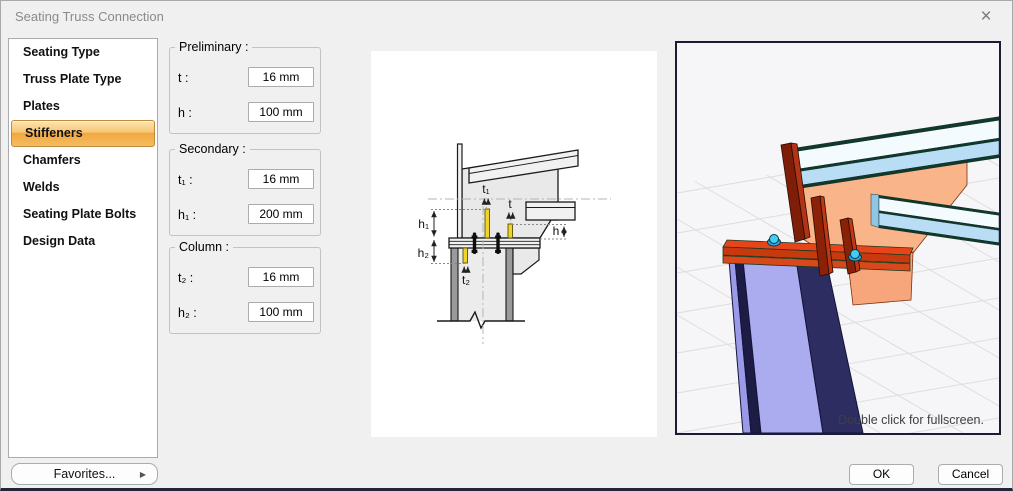 This screenshot has width=1013, height=491. What do you see at coordinates (281, 179) in the screenshot?
I see `input-t1` at bounding box center [281, 179].